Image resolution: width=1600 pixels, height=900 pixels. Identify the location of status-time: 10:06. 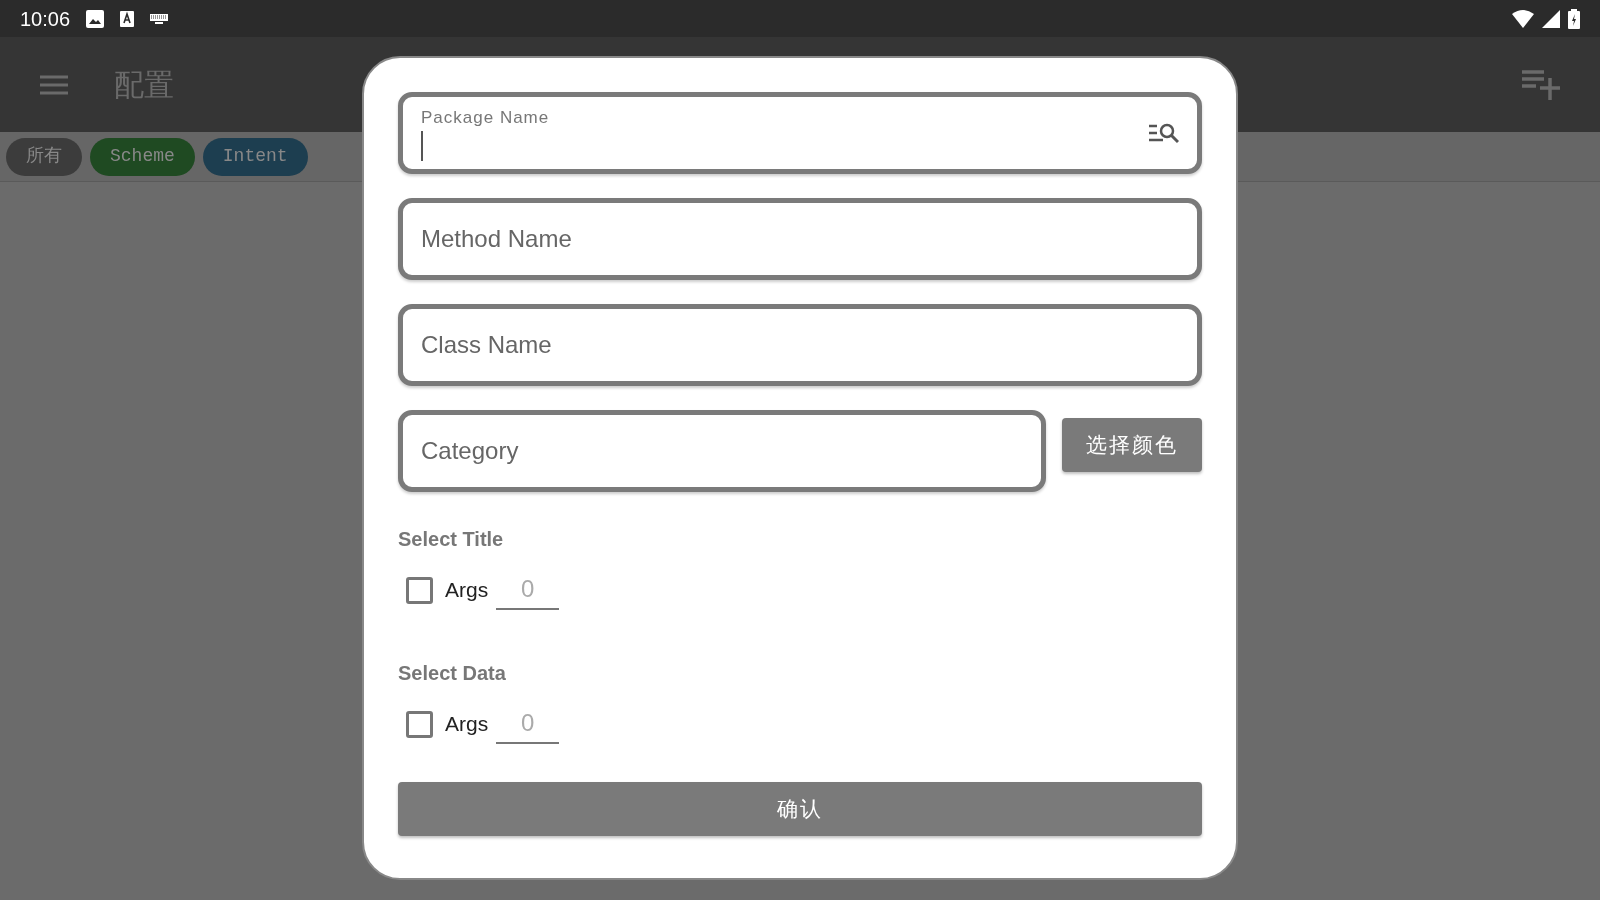
(45, 19).